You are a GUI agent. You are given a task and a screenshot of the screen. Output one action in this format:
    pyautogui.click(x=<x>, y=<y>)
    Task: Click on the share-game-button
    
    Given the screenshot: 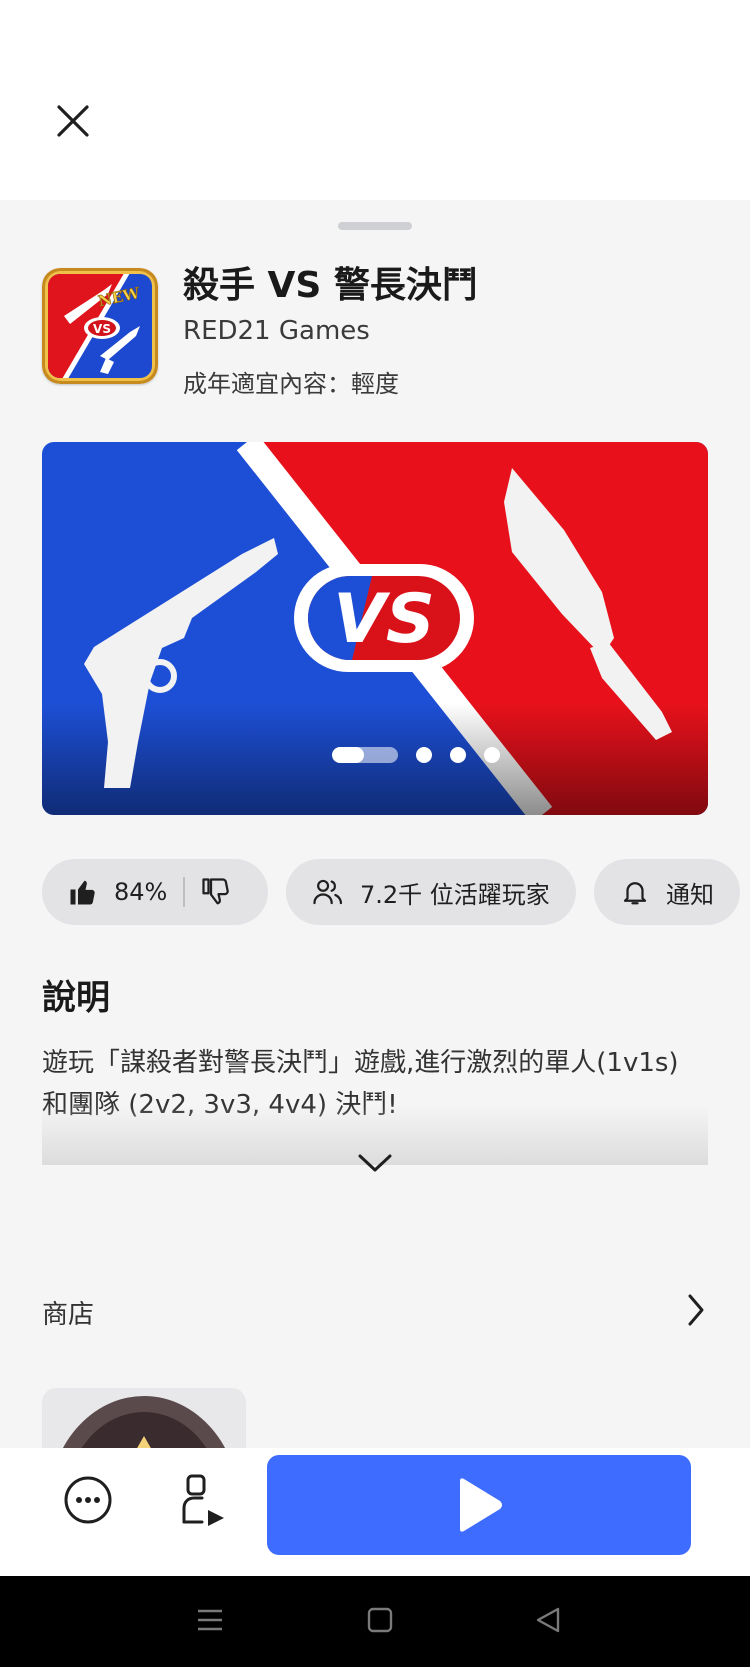 What is the action you would take?
    pyautogui.click(x=203, y=1501)
    